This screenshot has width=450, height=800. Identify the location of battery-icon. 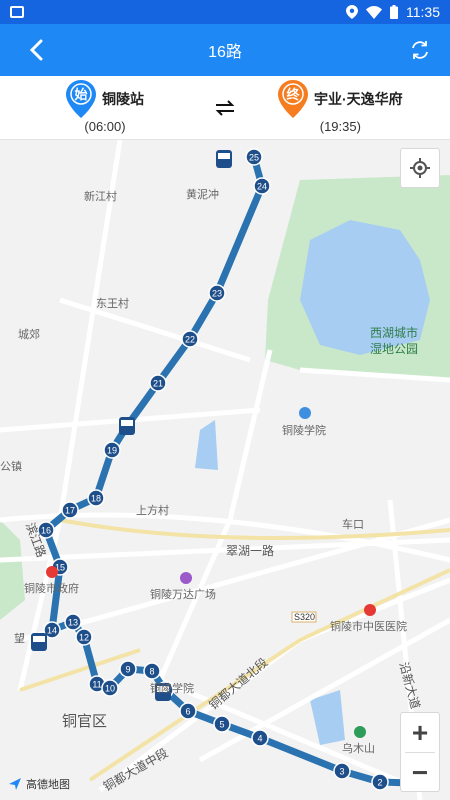
(394, 12).